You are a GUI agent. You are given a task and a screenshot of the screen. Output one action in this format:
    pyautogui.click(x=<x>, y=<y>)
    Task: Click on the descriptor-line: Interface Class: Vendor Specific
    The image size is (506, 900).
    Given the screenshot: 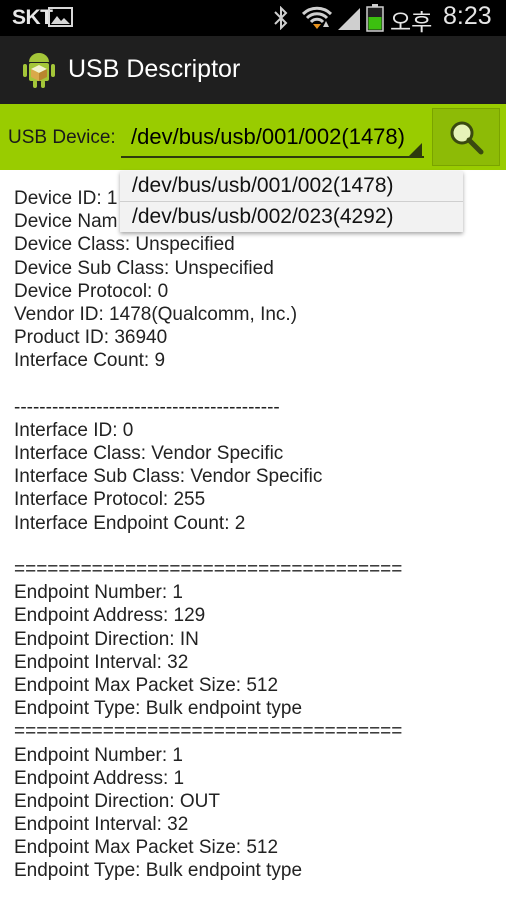 What is the action you would take?
    pyautogui.click(x=149, y=454)
    